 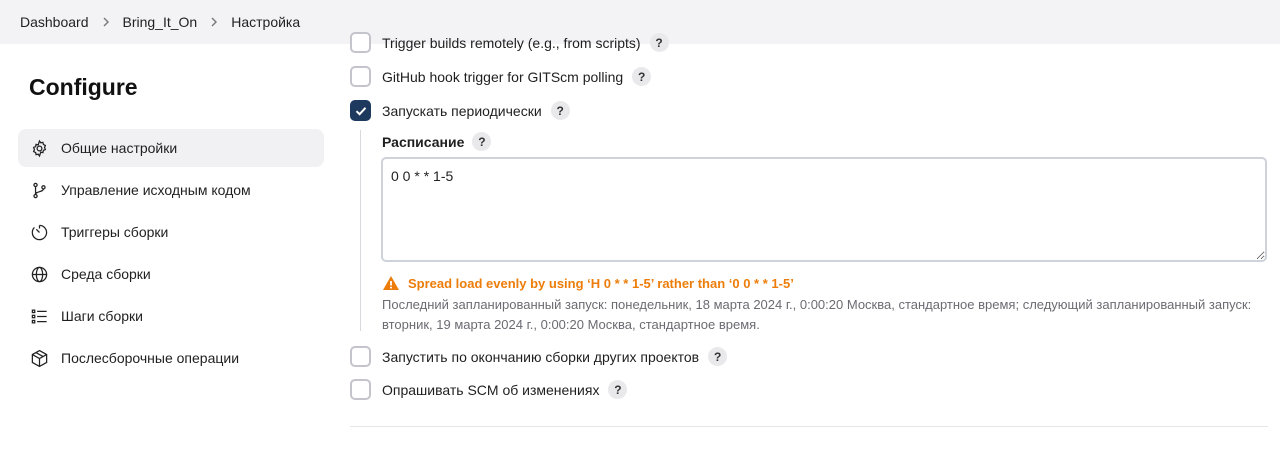 What do you see at coordinates (102, 316) in the screenshot?
I see `sidebar-item-label: Шаги сборки` at bounding box center [102, 316].